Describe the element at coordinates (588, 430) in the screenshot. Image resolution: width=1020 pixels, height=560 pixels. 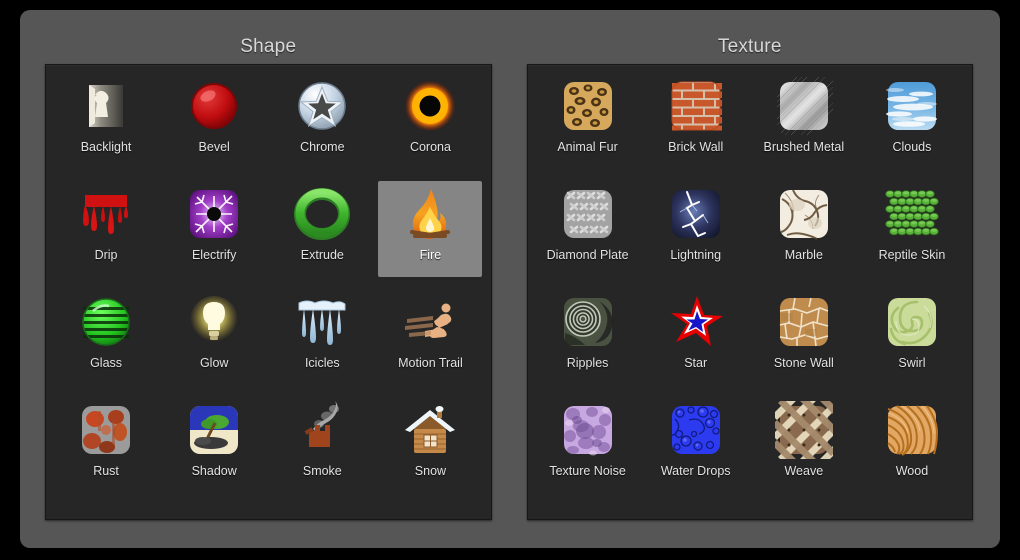
I see `texture-noise-icon` at that location.